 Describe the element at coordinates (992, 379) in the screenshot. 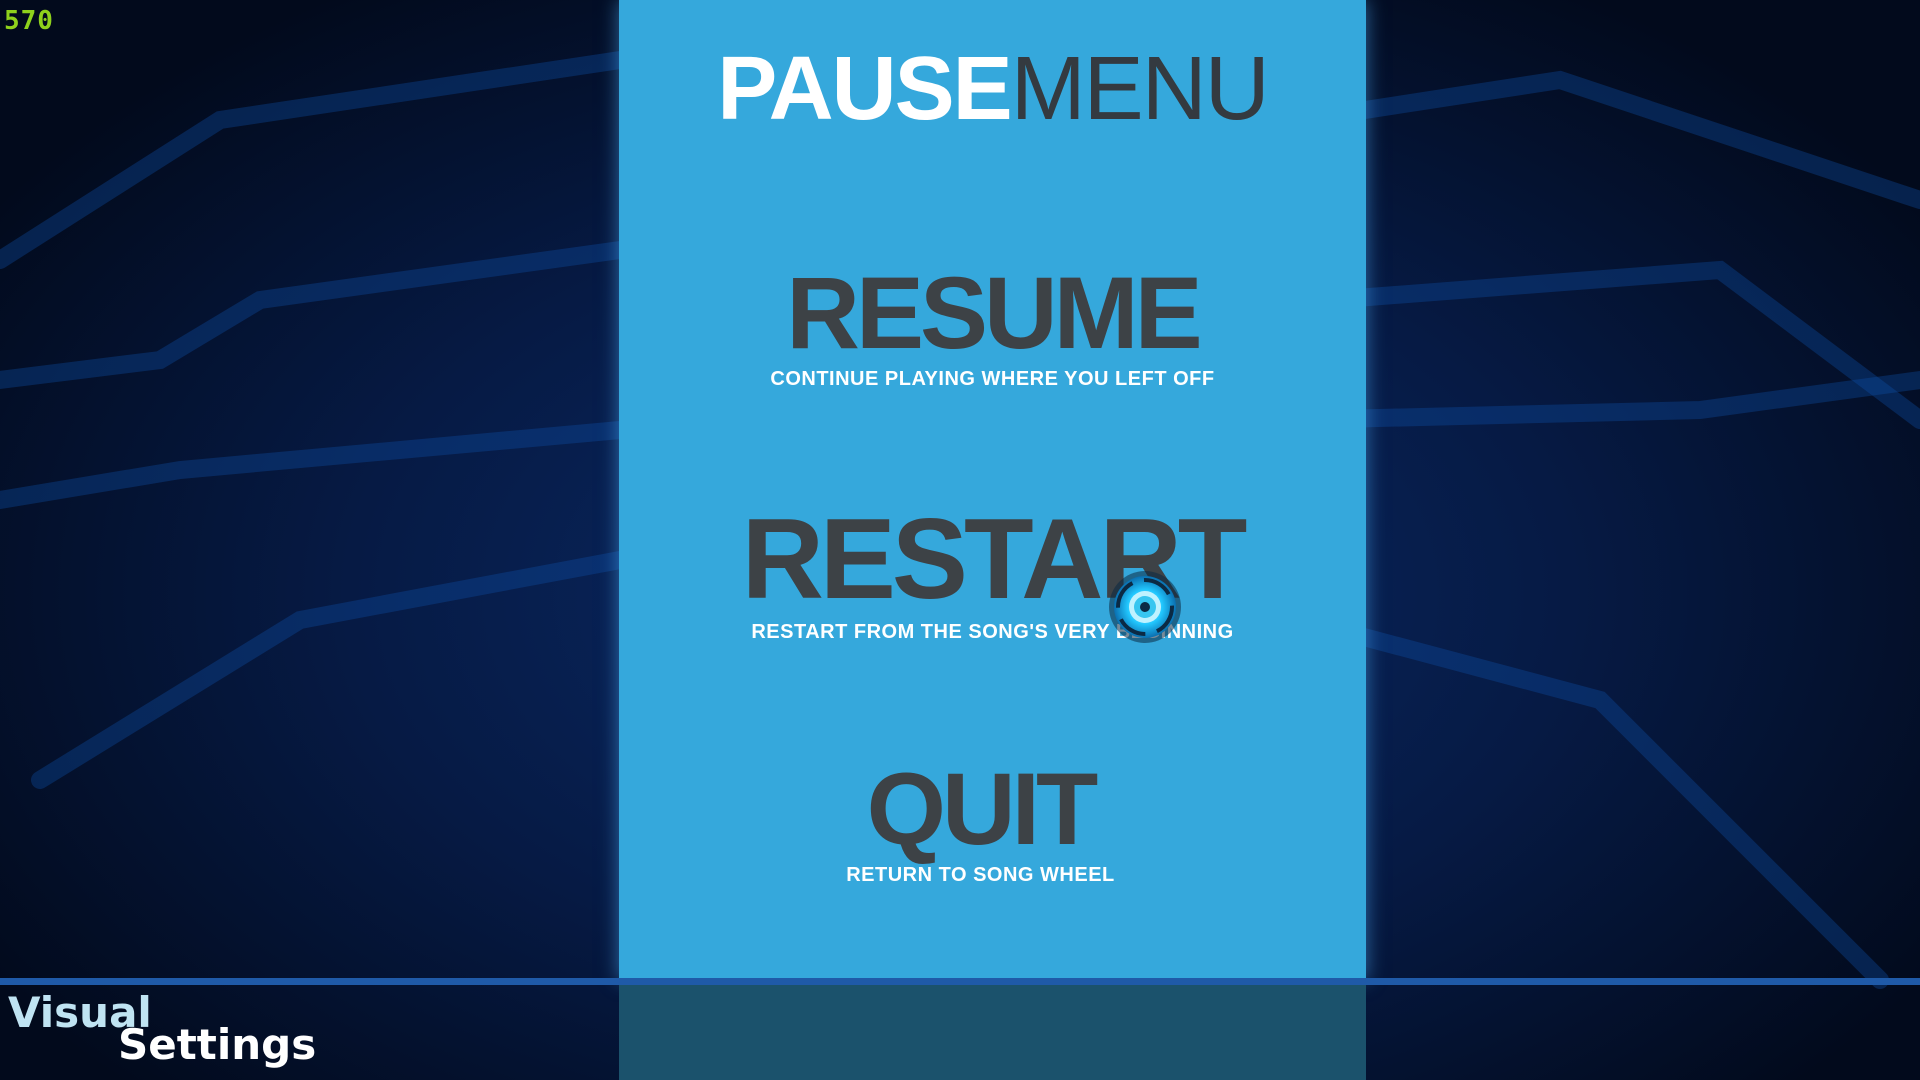

I see `resume-description: CONTINUE PLAYING WHERE YOU LEFT OFF` at that location.